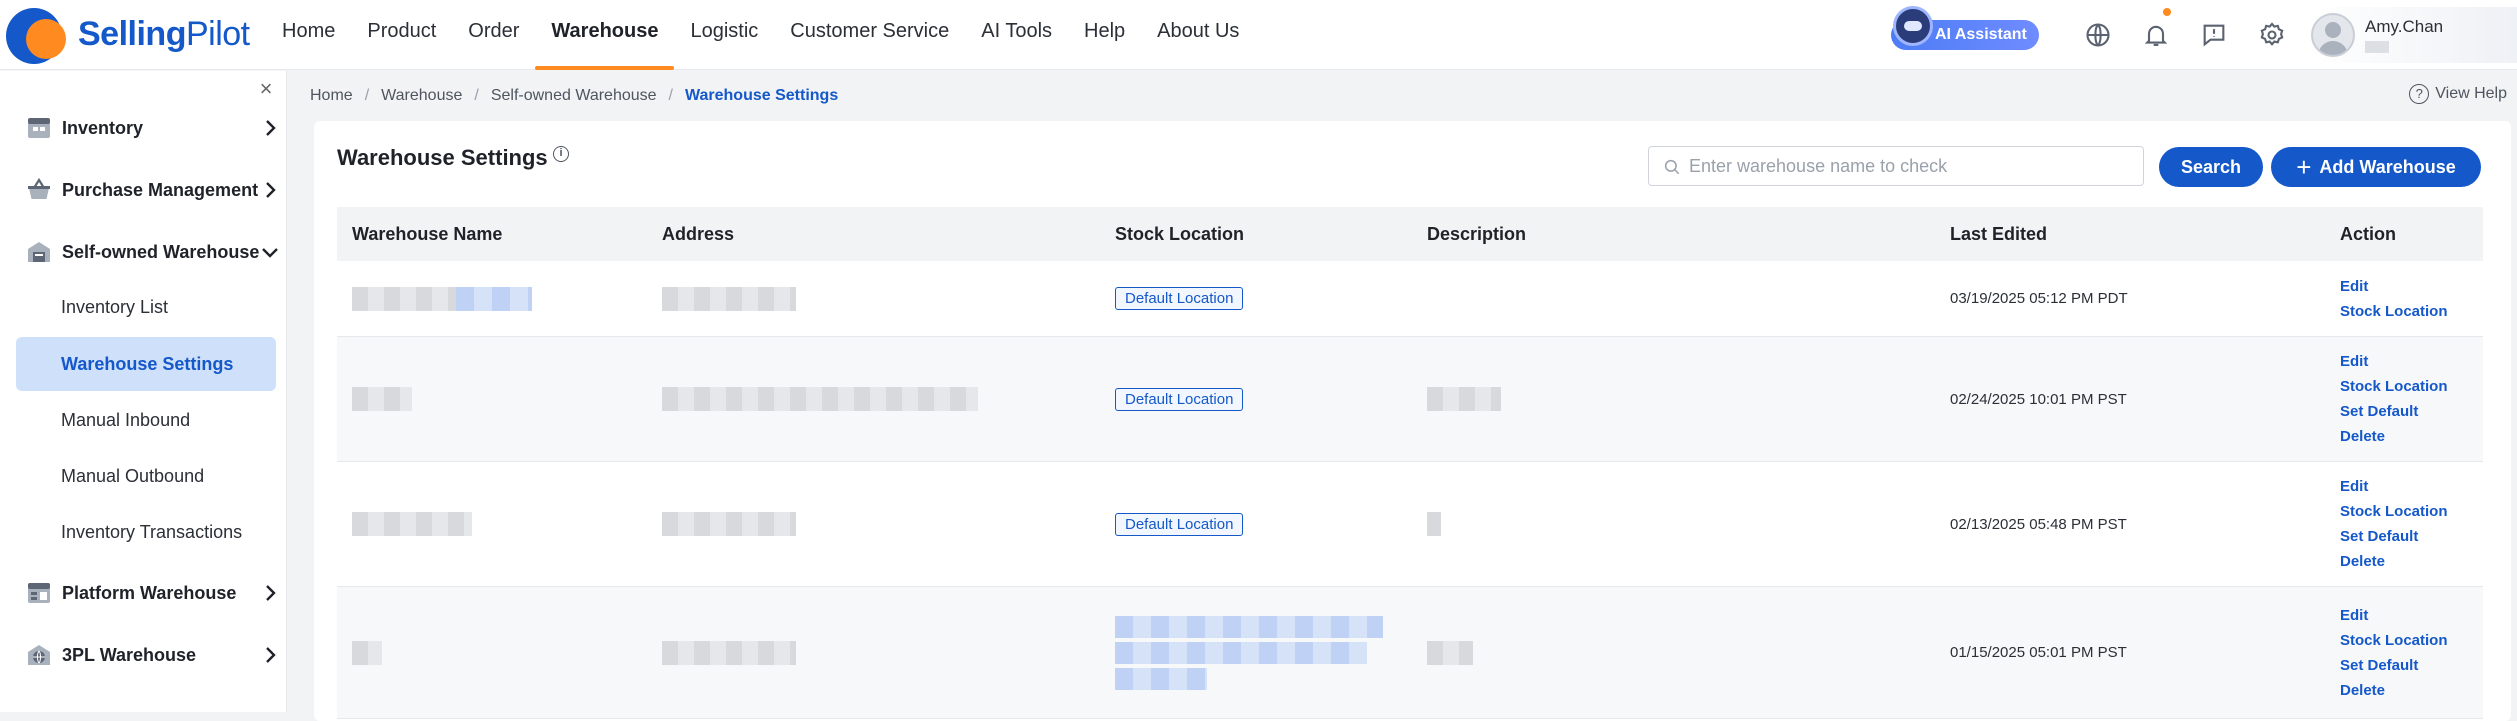 The width and height of the screenshot is (2517, 721). Describe the element at coordinates (561, 154) in the screenshot. I see `info-icon: i` at that location.